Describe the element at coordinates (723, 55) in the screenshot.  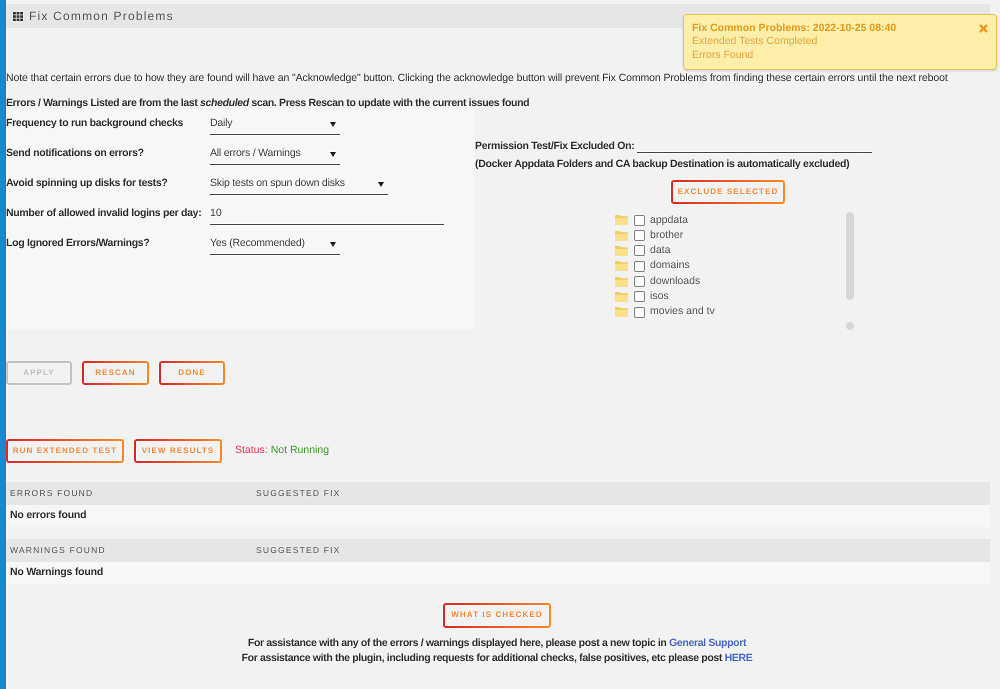
I see `notification-text: Errors Found` at that location.